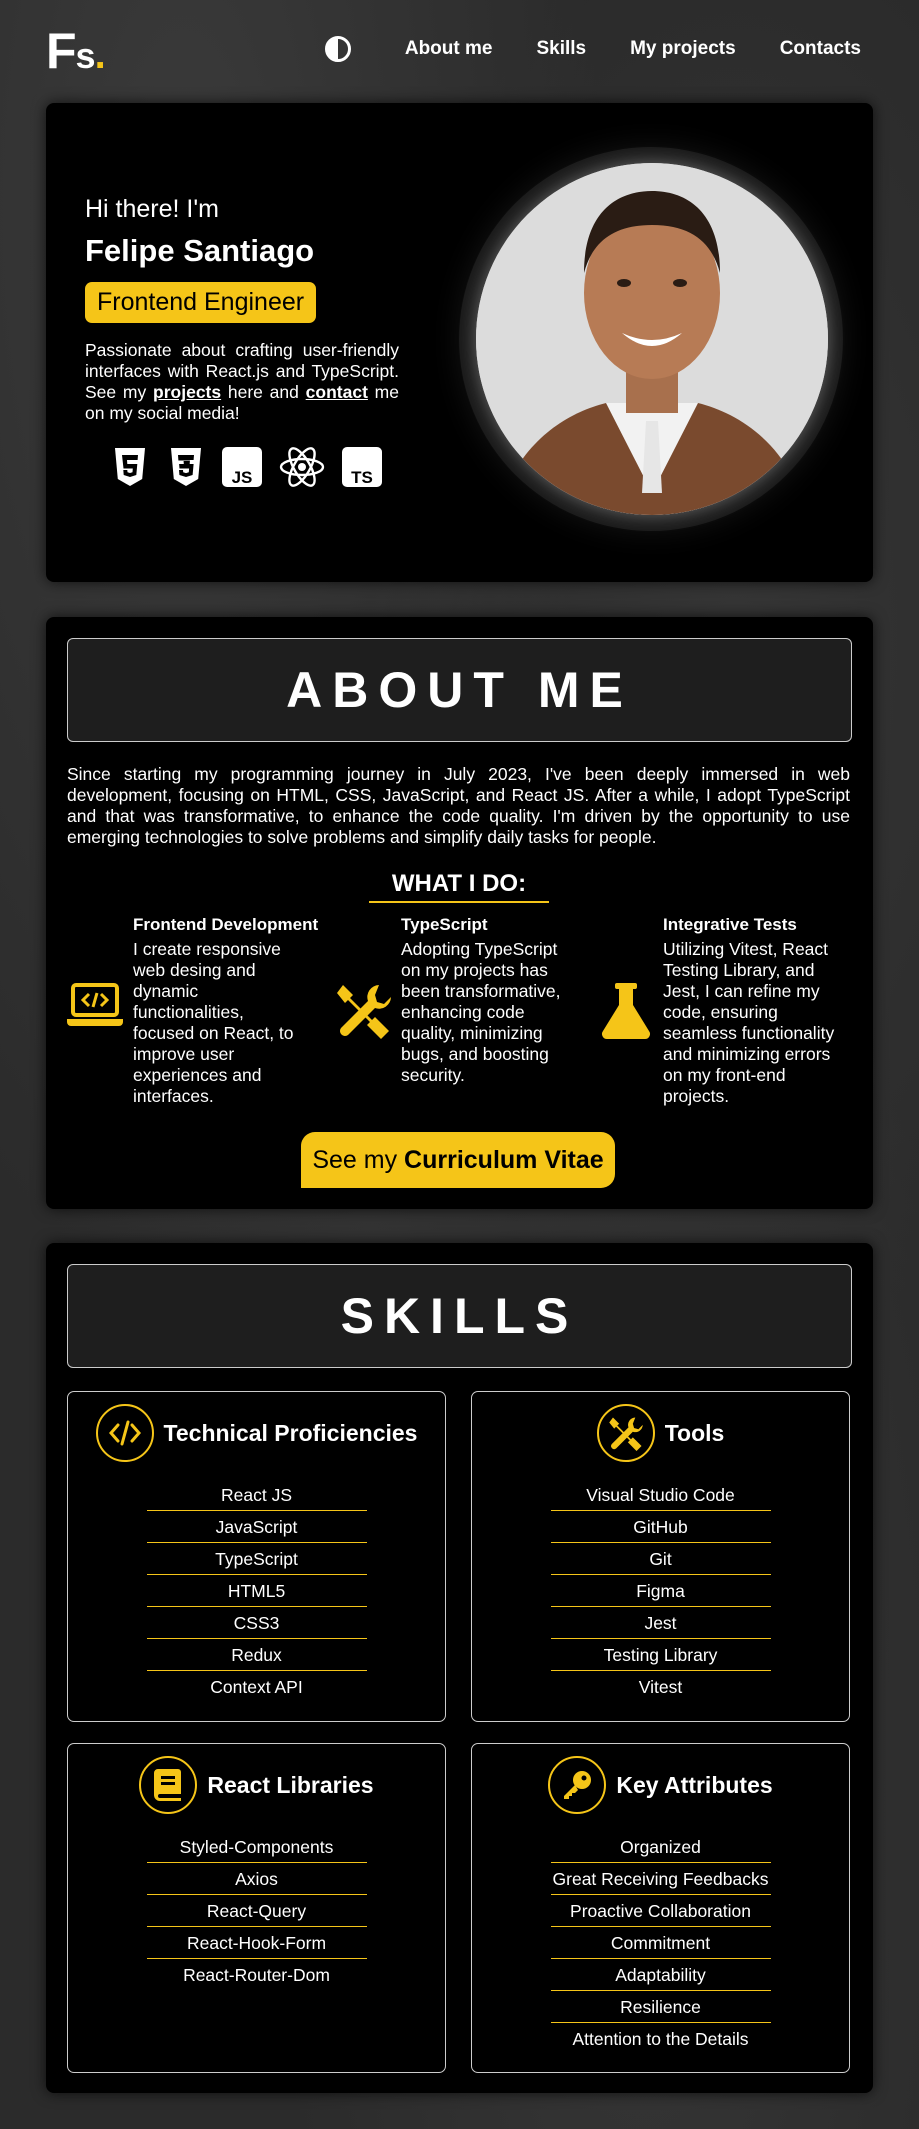 This screenshot has height=2129, width=919. I want to click on list-item: React JS, so click(256, 1495).